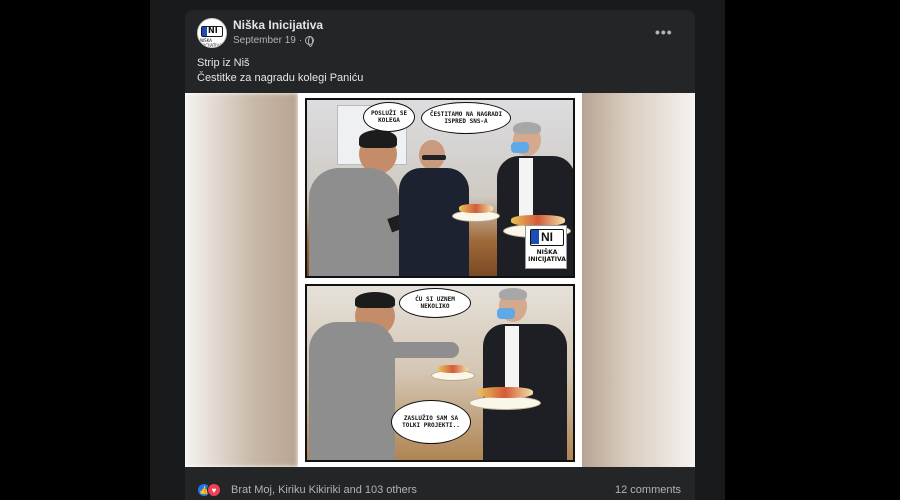  I want to click on avatar-subtext: NIŠKA INICIJATIVA, so click(211, 43).